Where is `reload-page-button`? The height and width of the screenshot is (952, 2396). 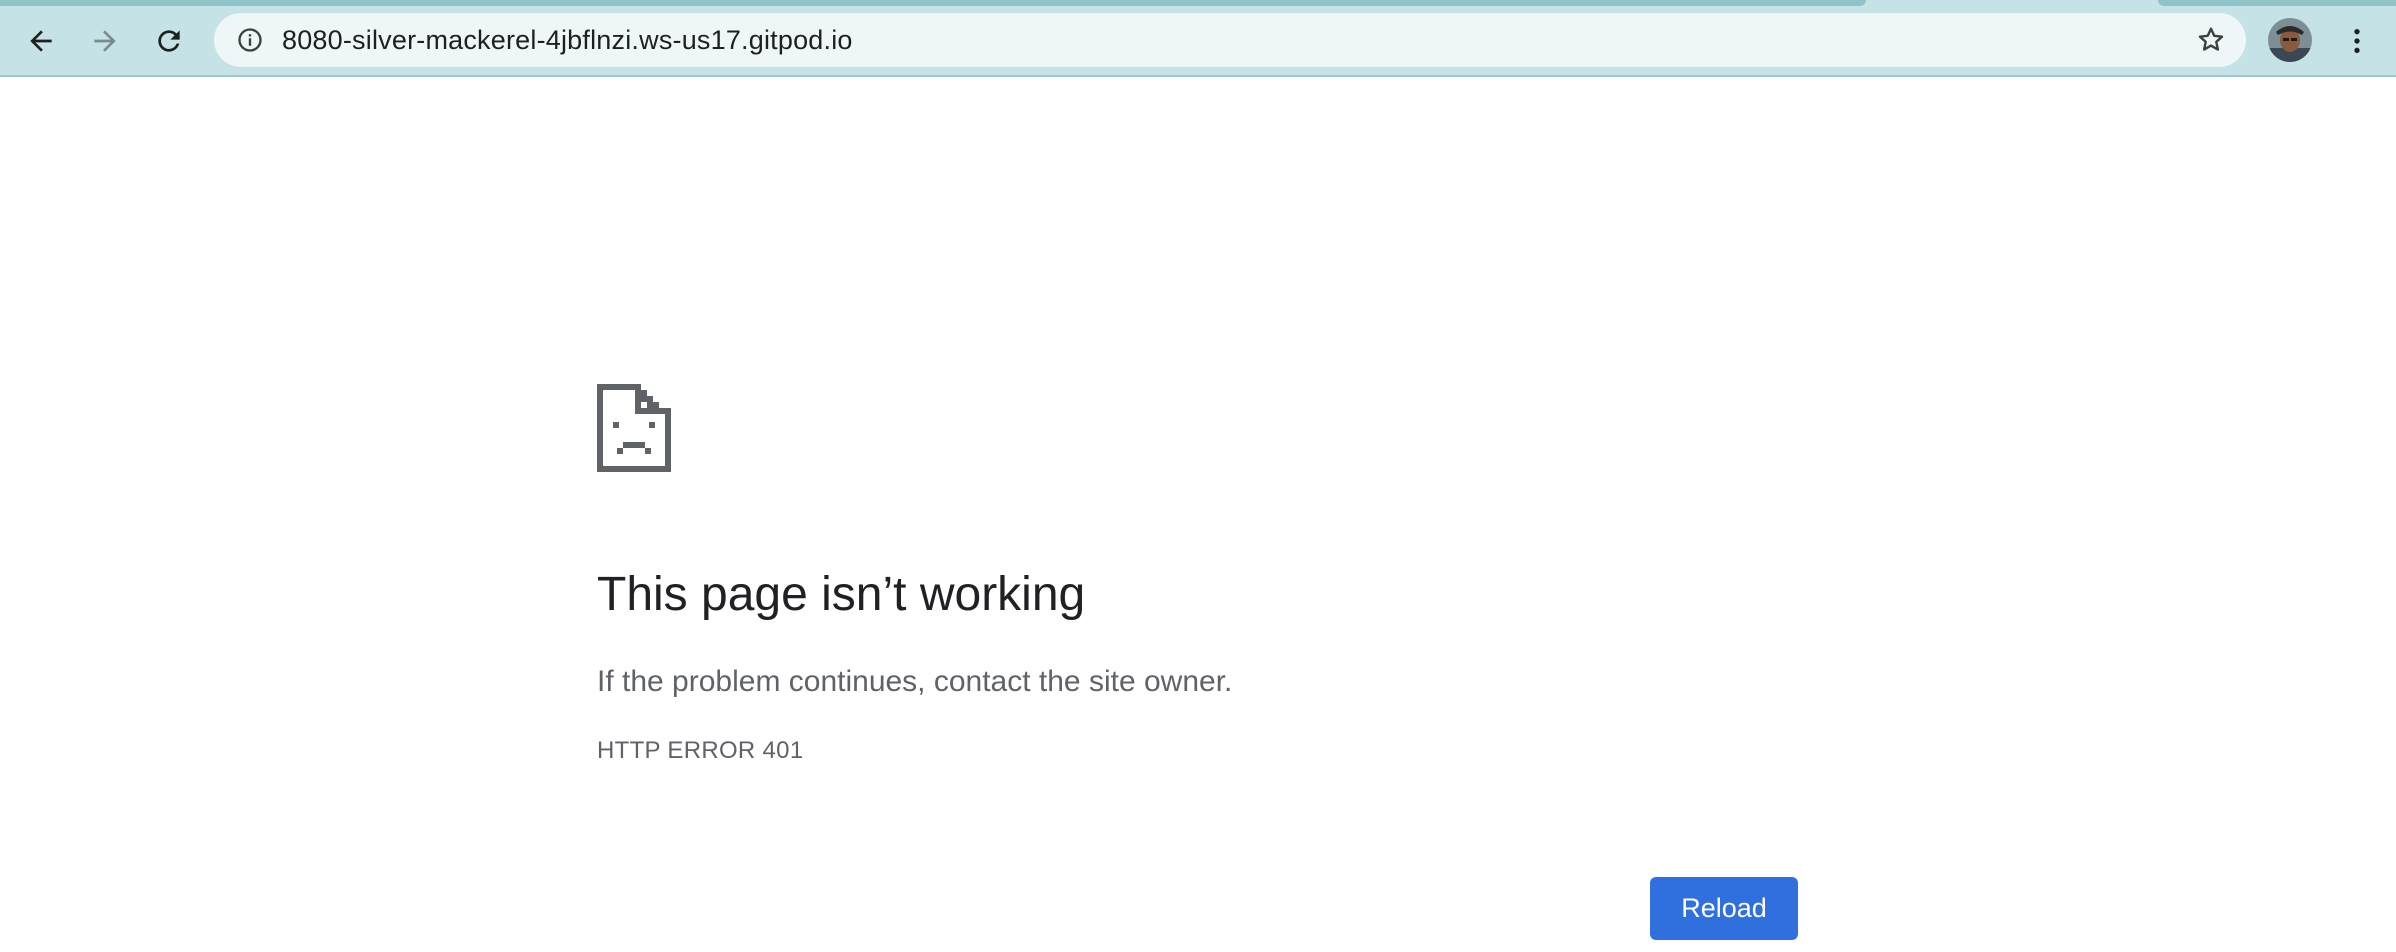
reload-page-button is located at coordinates (169, 41).